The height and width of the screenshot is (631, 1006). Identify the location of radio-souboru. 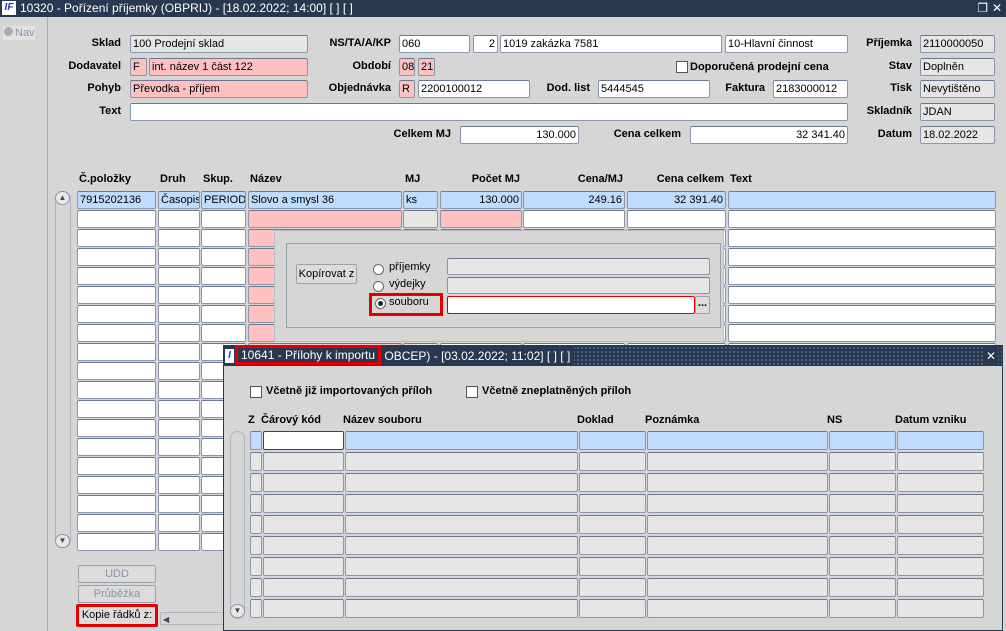
(380, 303).